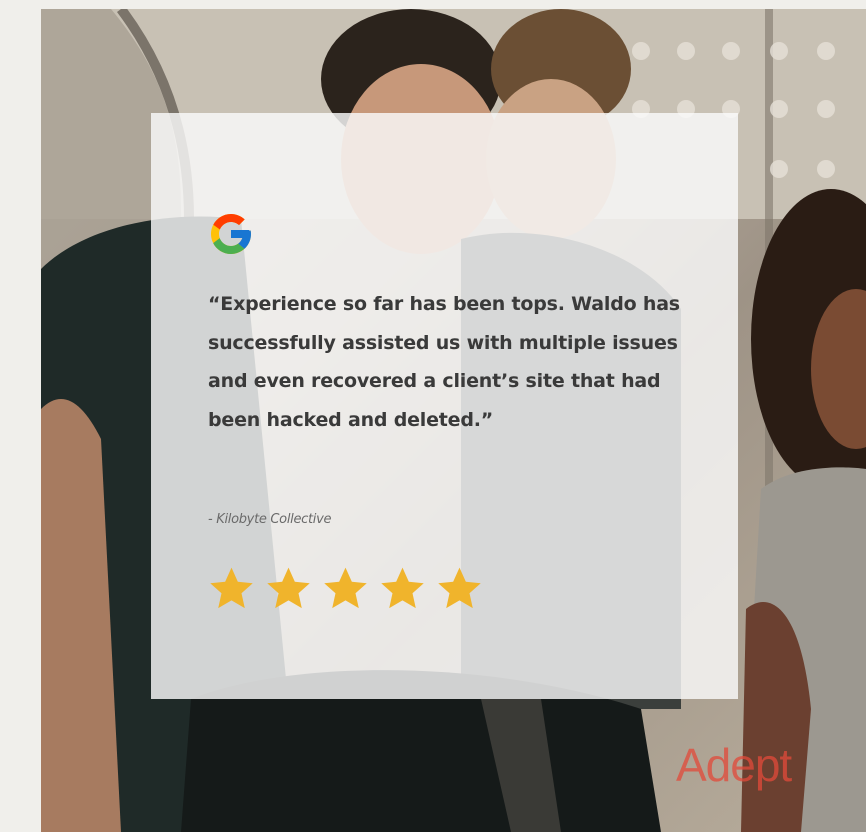 This screenshot has height=832, width=866. I want to click on google-g-icon, so click(231, 234).